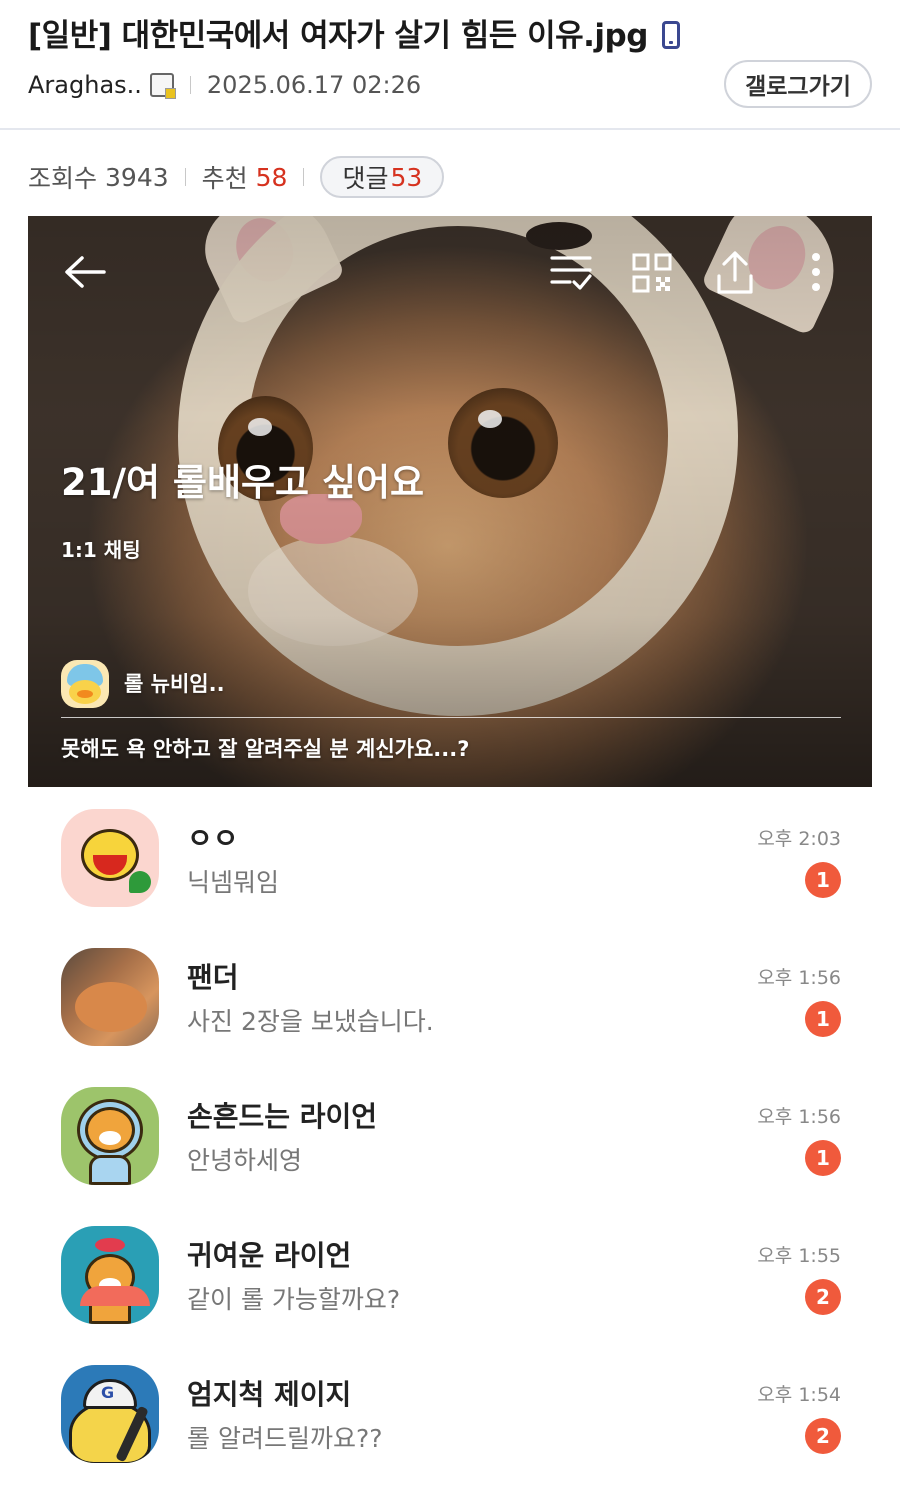 Image resolution: width=900 pixels, height=1506 pixels. What do you see at coordinates (365, 178) in the screenshot?
I see `comments-label: 댓글` at bounding box center [365, 178].